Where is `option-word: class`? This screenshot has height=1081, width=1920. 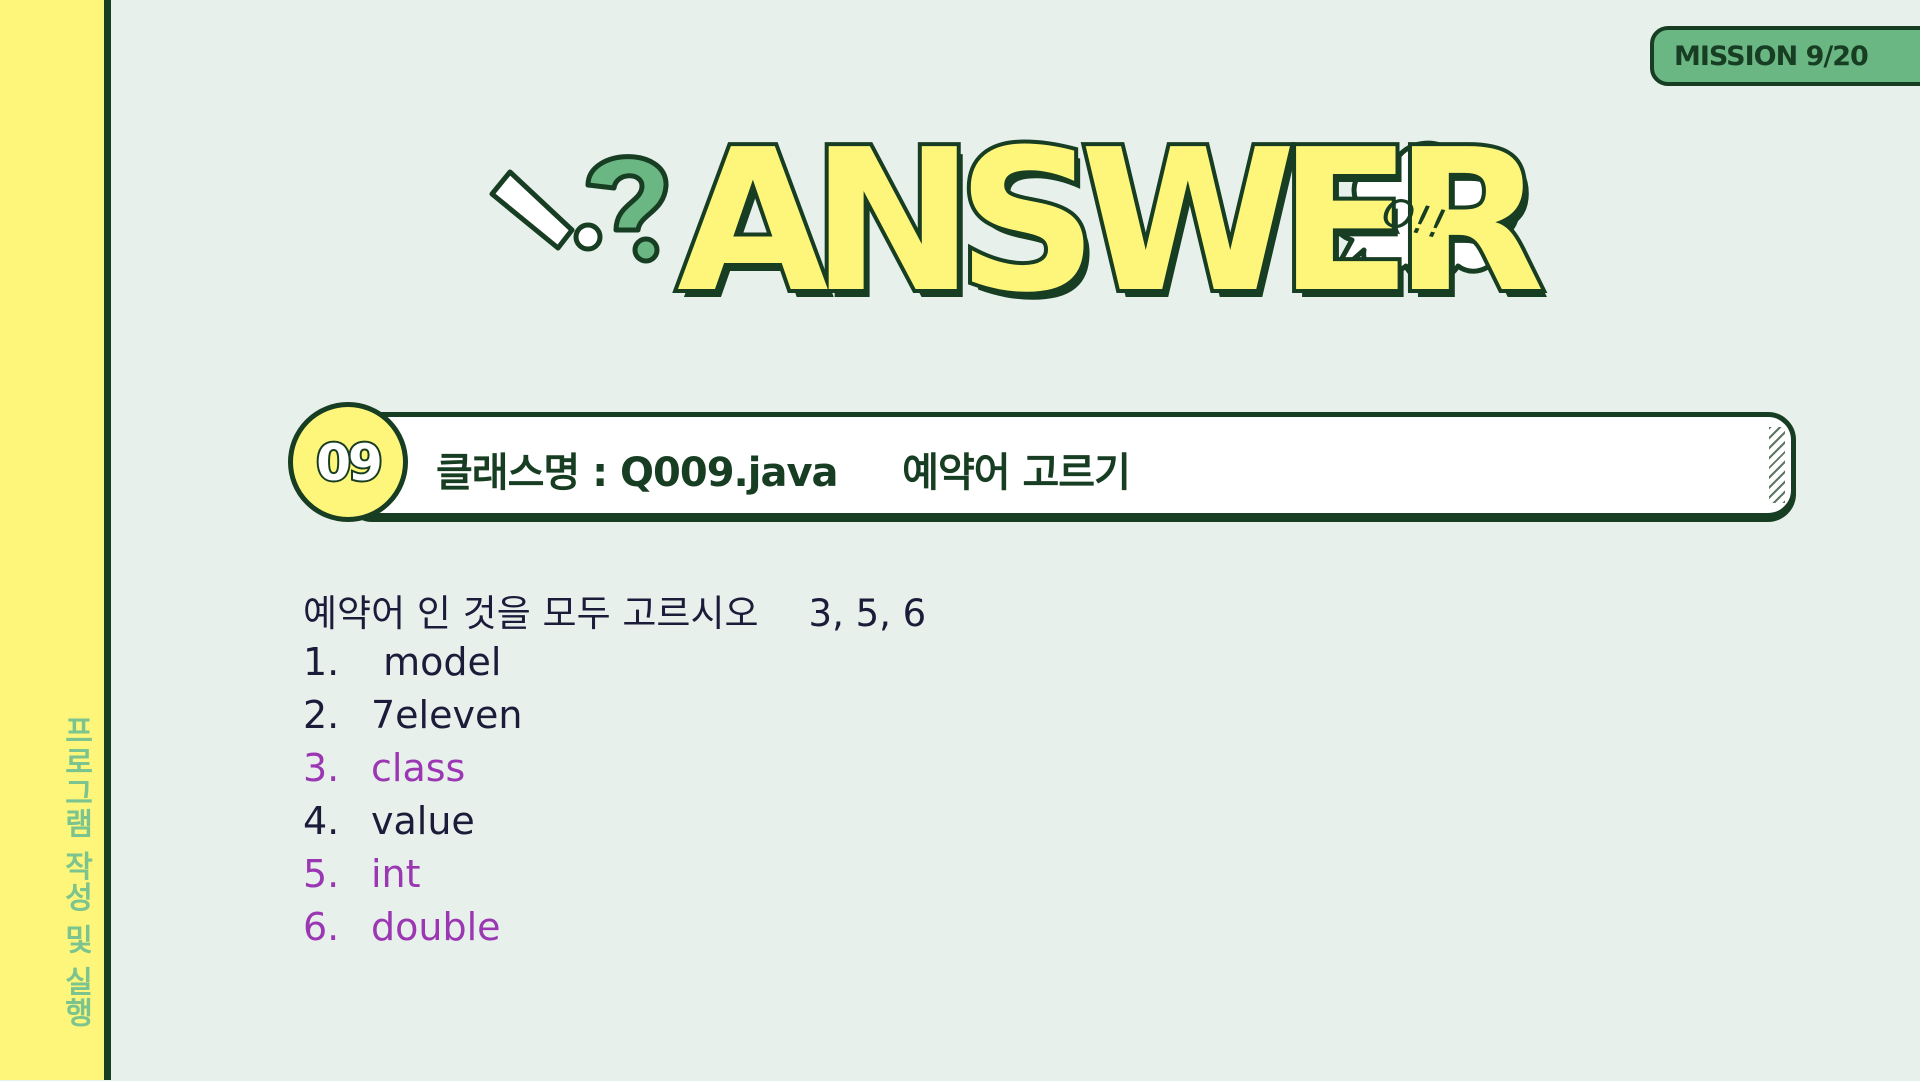 option-word: class is located at coordinates (418, 768).